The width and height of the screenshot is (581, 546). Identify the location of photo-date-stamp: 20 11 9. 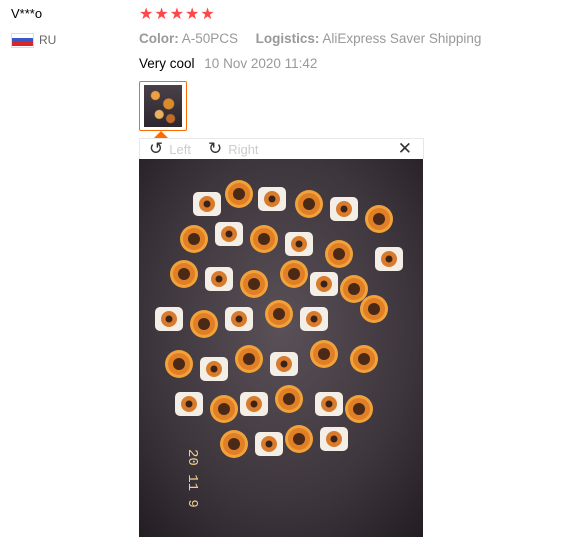
(192, 478).